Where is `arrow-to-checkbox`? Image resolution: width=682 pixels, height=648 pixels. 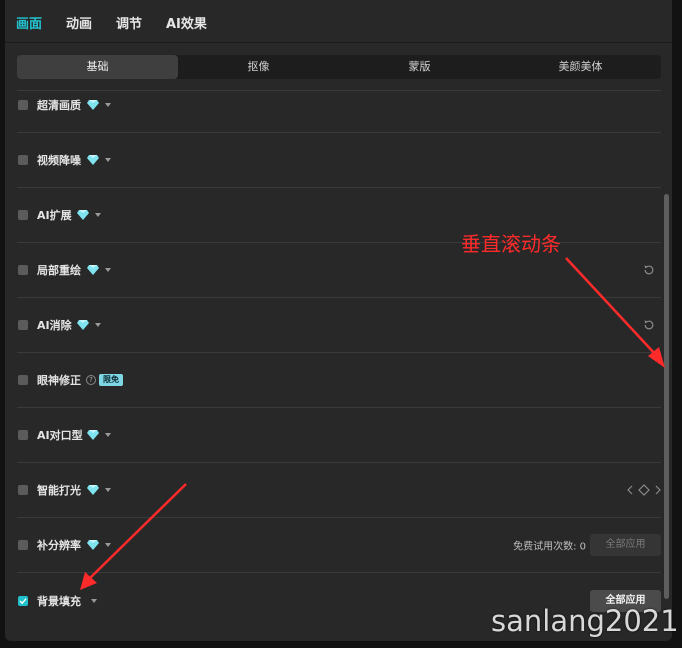 arrow-to-checkbox is located at coordinates (138, 531).